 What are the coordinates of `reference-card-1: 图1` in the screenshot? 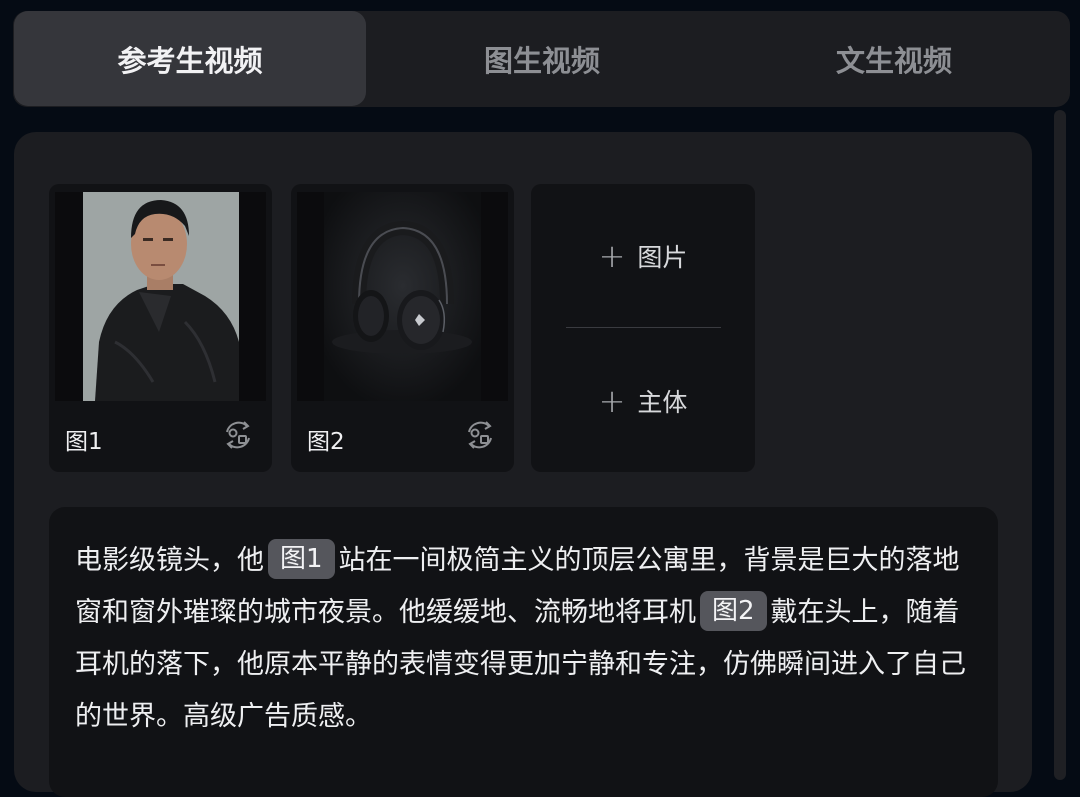 It's located at (160, 328).